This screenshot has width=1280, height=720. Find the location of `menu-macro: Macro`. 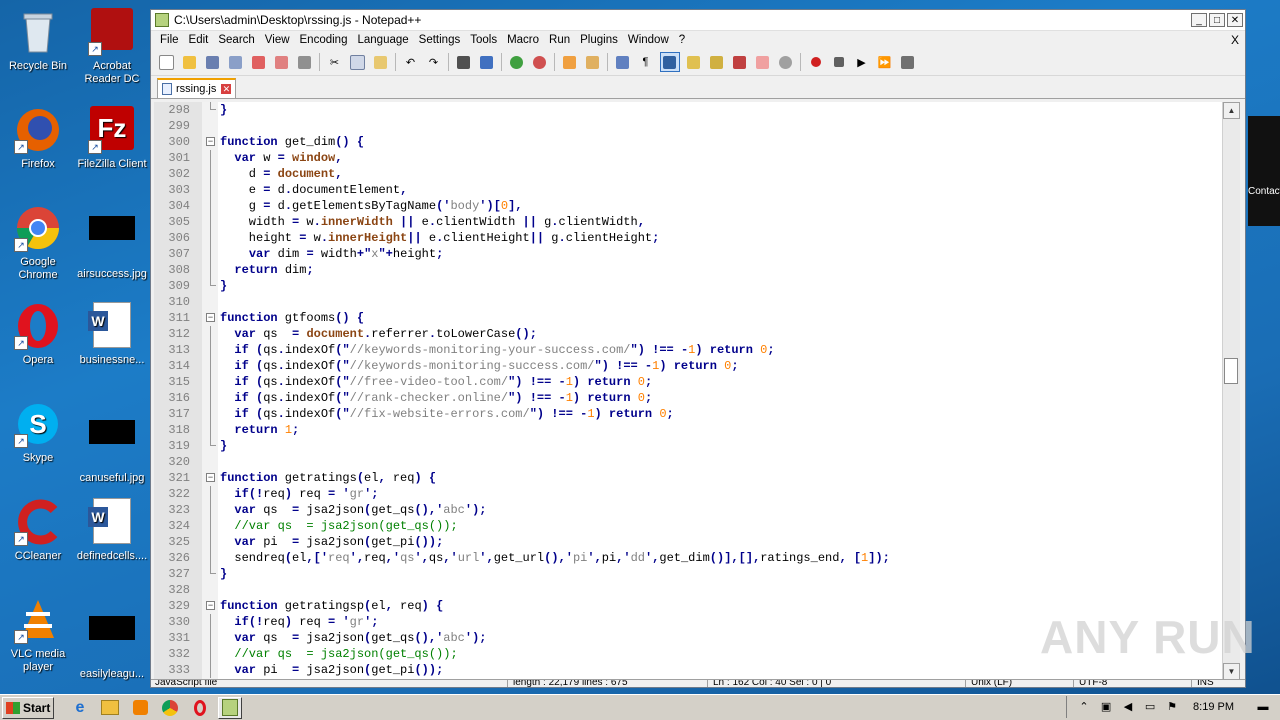

menu-macro: Macro is located at coordinates (523, 40).